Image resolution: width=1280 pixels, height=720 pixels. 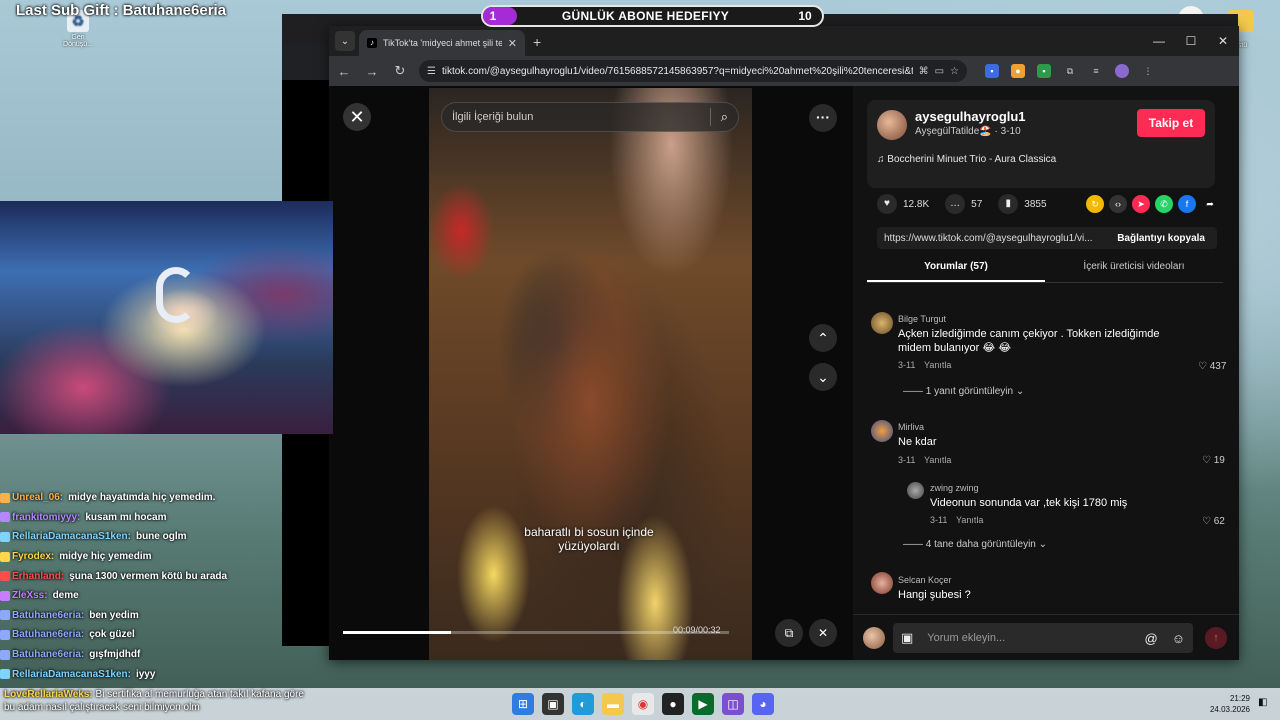 What do you see at coordinates (1208, 460) in the screenshot?
I see `heart-outline-icon: ♡` at bounding box center [1208, 460].